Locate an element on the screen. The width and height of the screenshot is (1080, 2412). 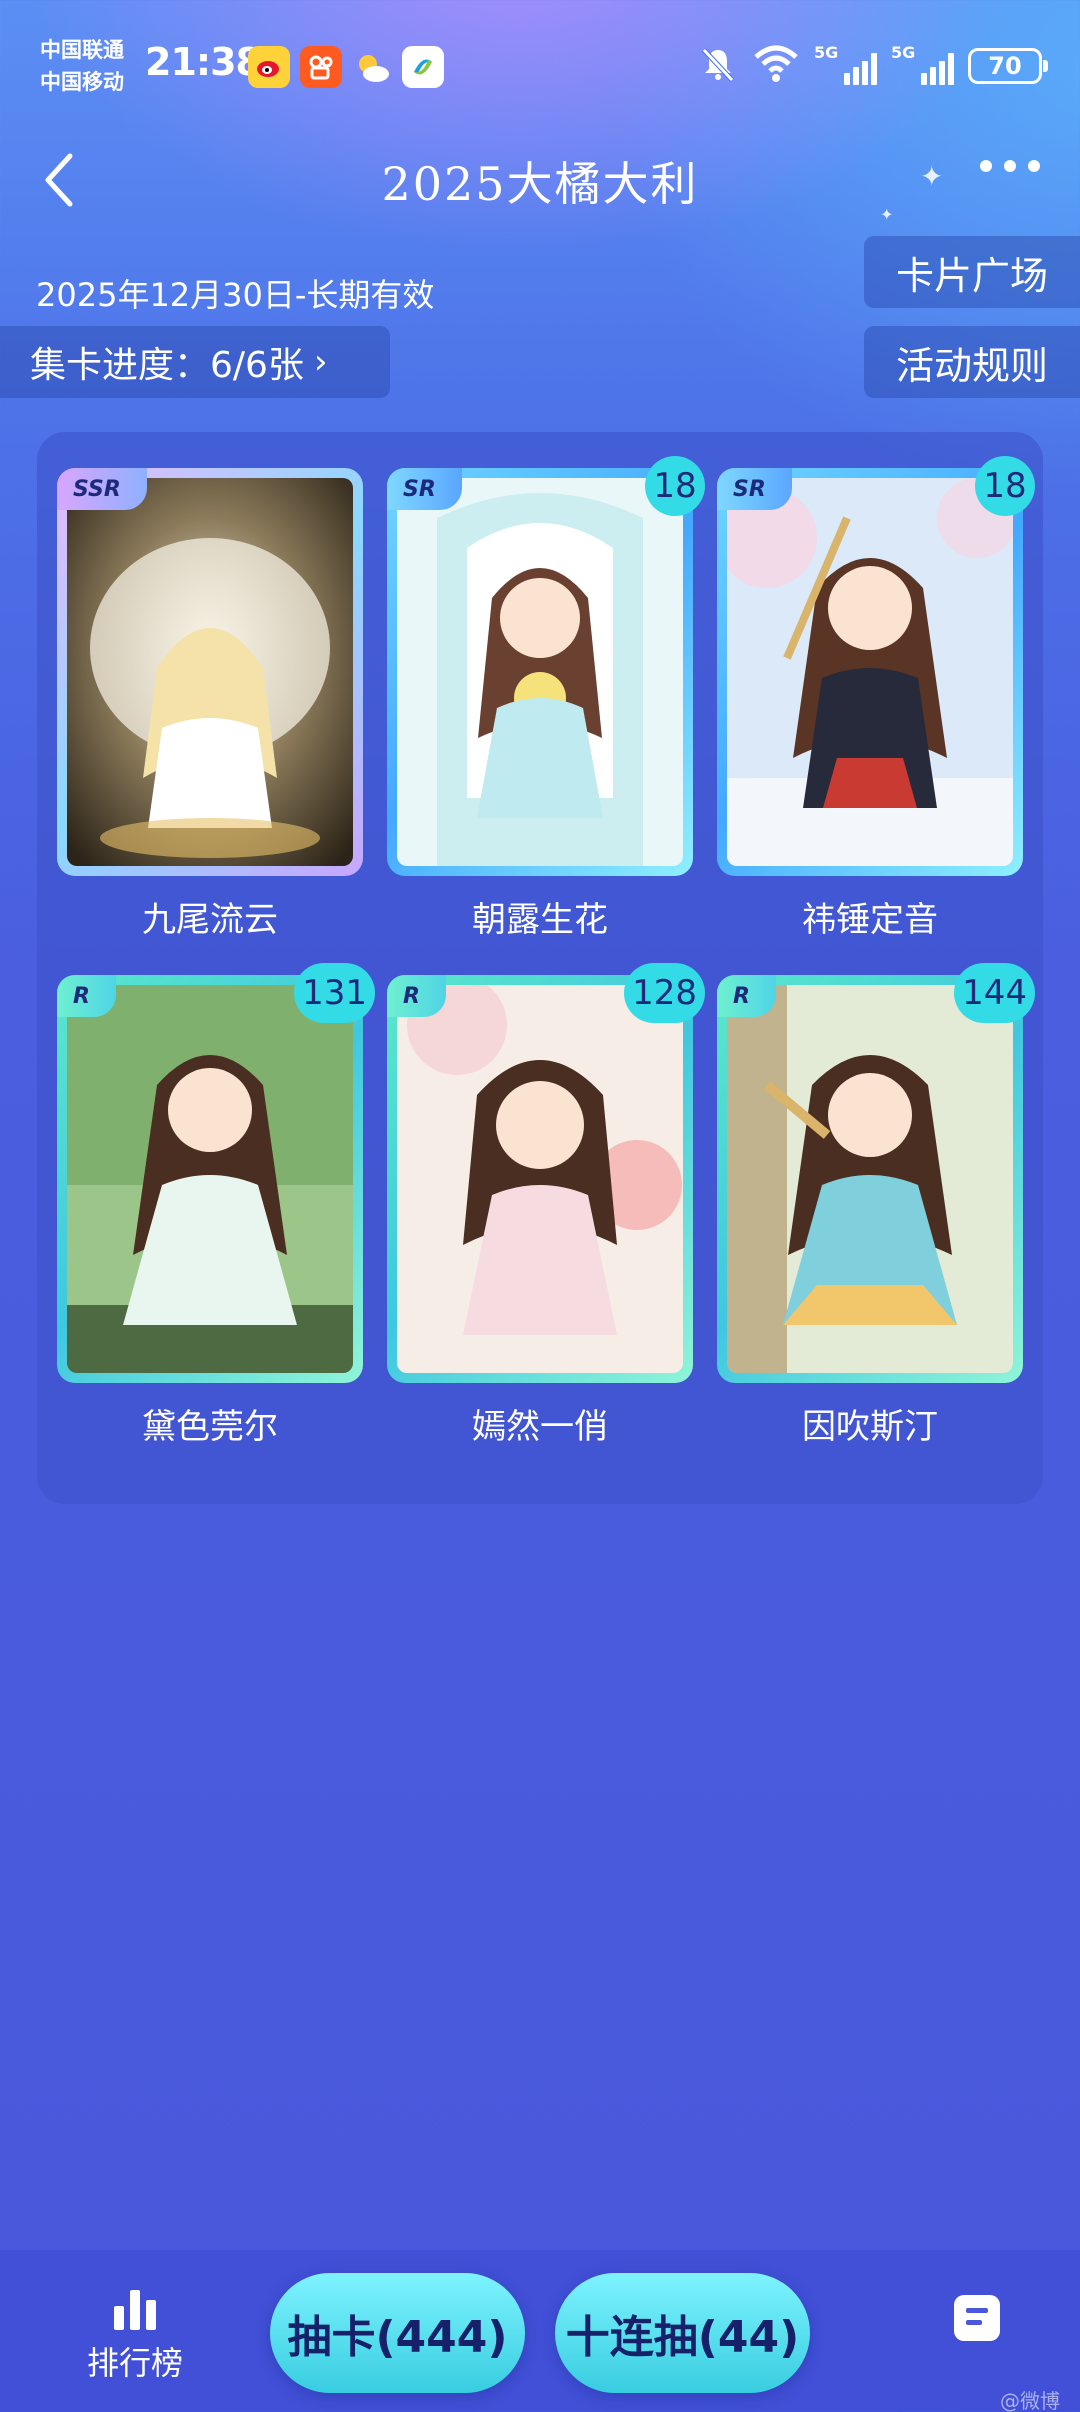
carrier-1: 中国联通 is located at coordinates (82, 50).